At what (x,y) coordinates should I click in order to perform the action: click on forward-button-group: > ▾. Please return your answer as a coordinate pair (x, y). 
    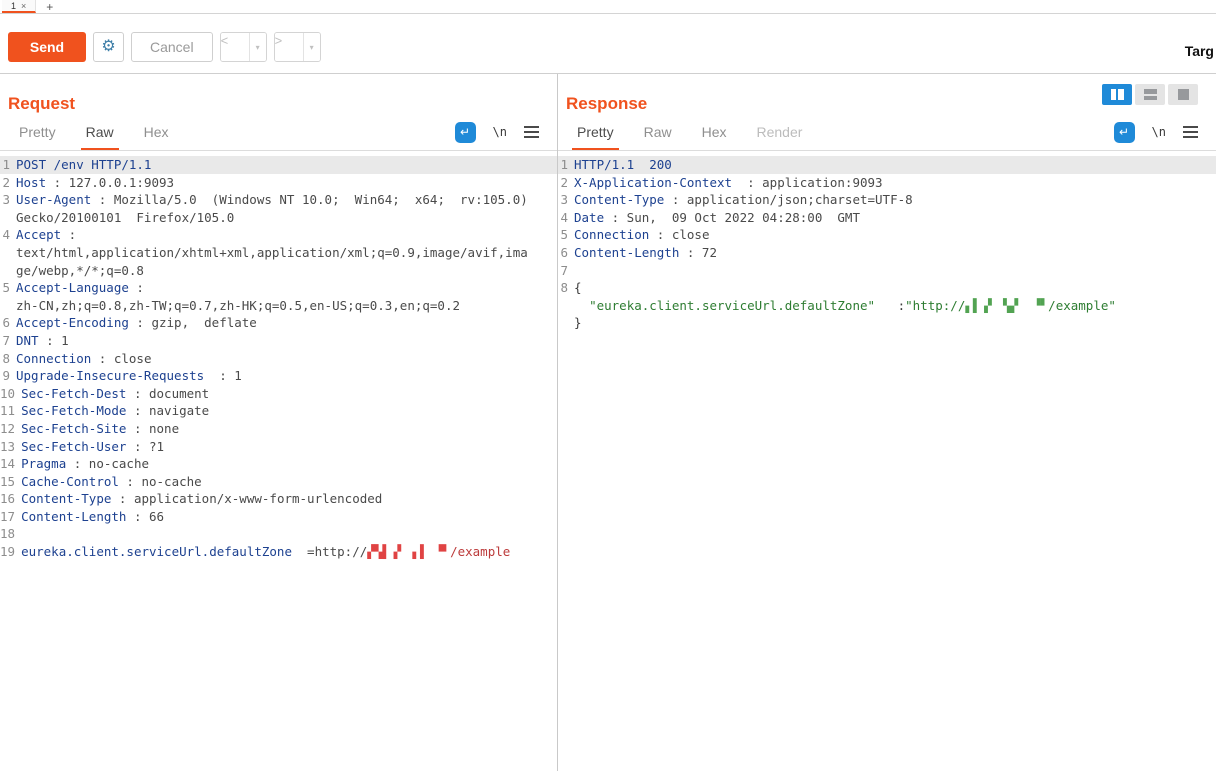
    Looking at the image, I should click on (297, 47).